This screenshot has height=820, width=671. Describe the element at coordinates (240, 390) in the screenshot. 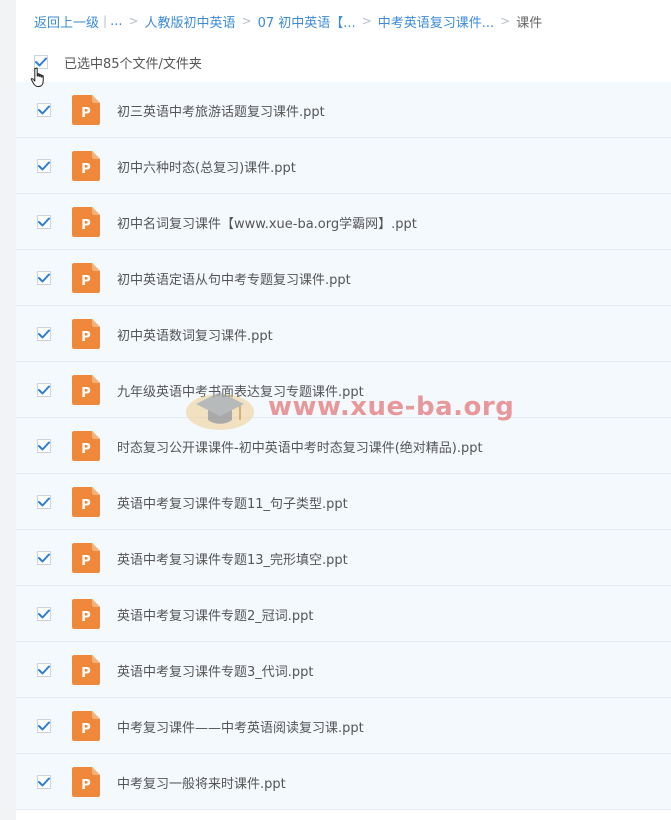

I see `file-name: 九年级英语中考书面表达复习专题课件.ppt` at that location.